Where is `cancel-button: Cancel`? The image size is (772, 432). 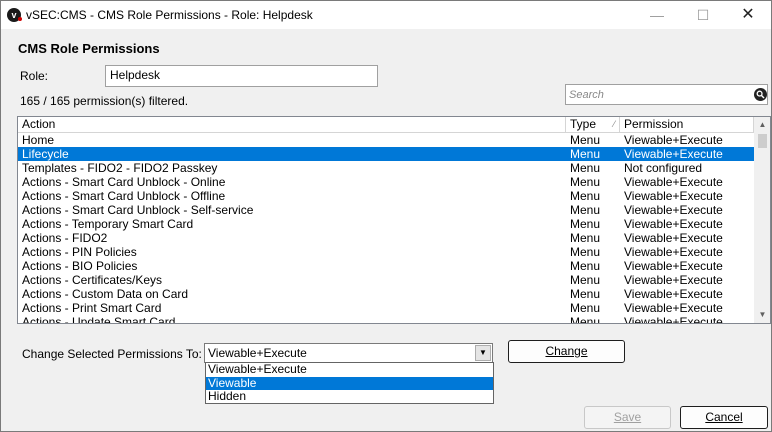
cancel-button: Cancel is located at coordinates (724, 417).